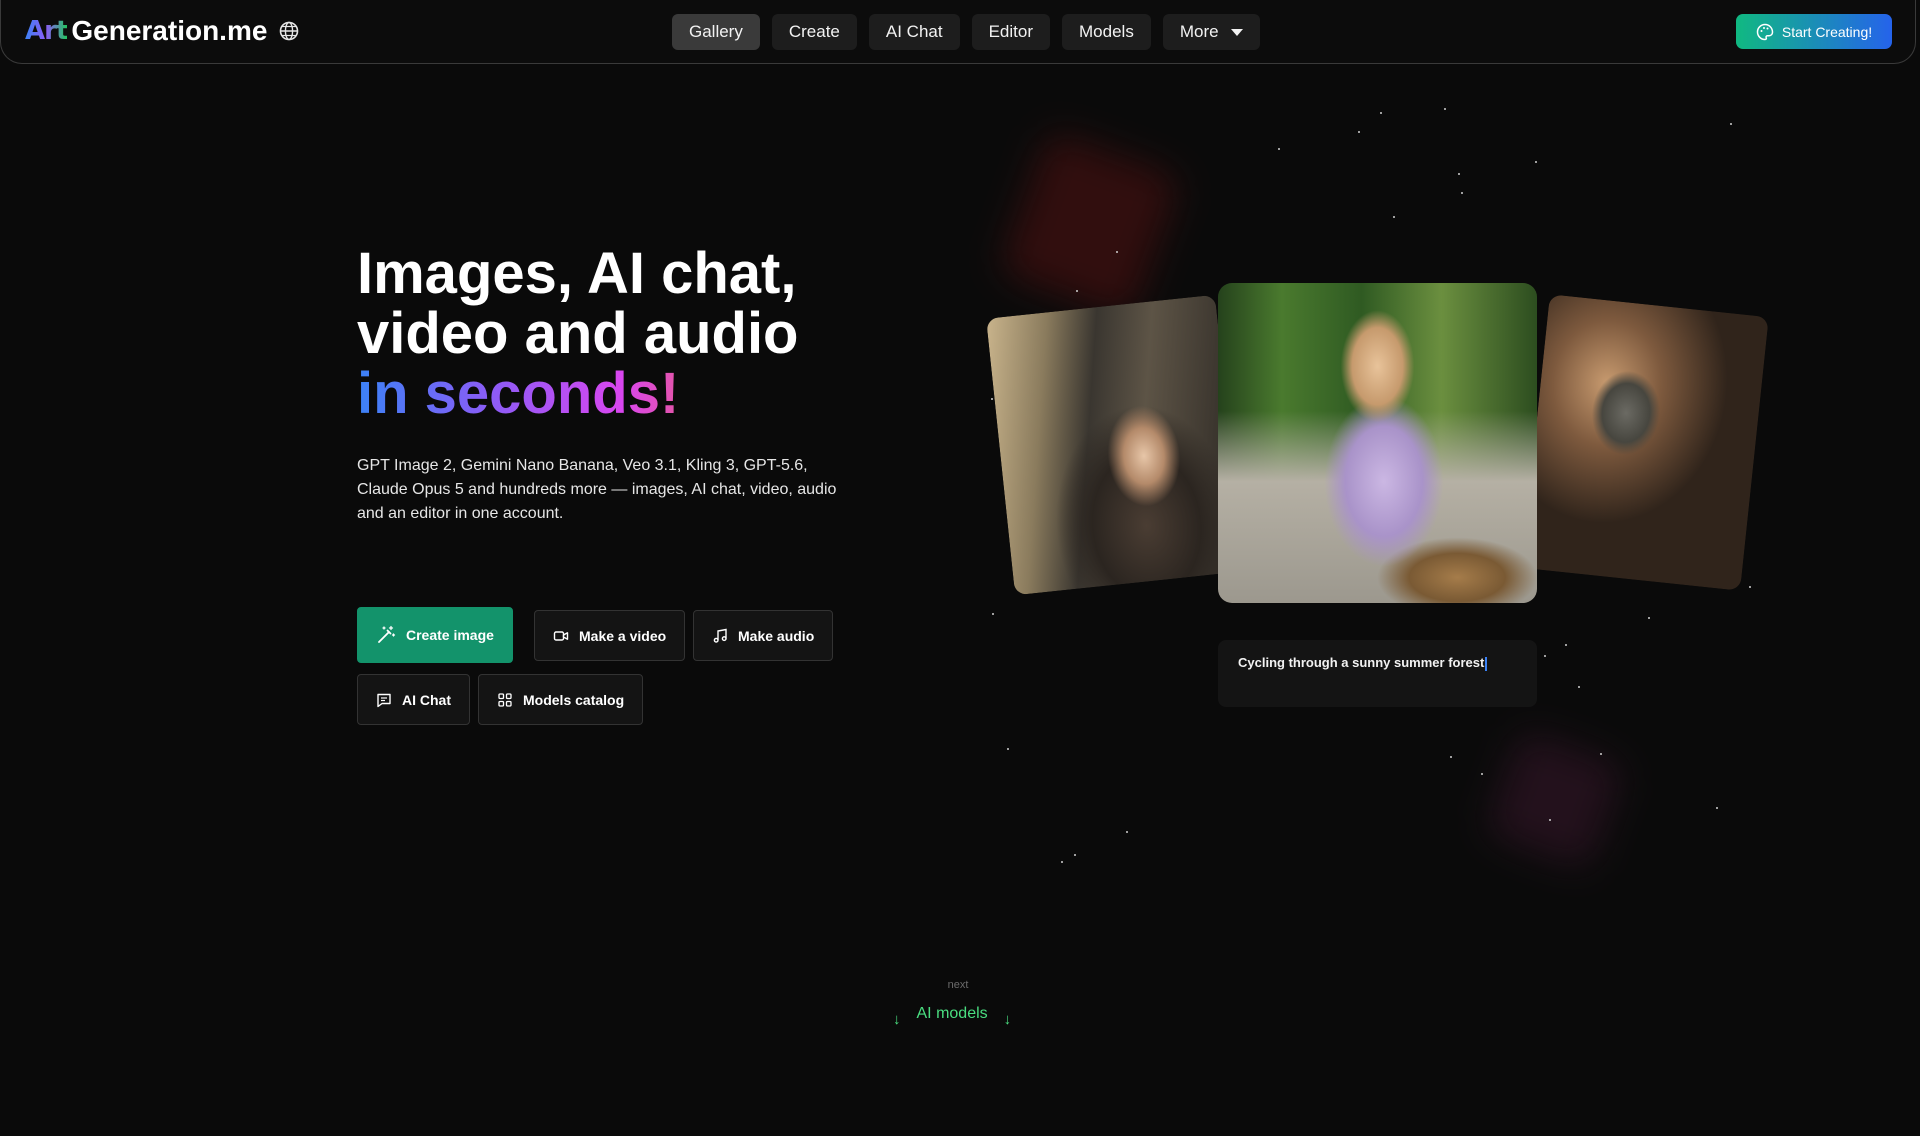 This screenshot has width=1920, height=1136. Describe the element at coordinates (46, 31) in the screenshot. I see `logo-art-mark: Art` at that location.